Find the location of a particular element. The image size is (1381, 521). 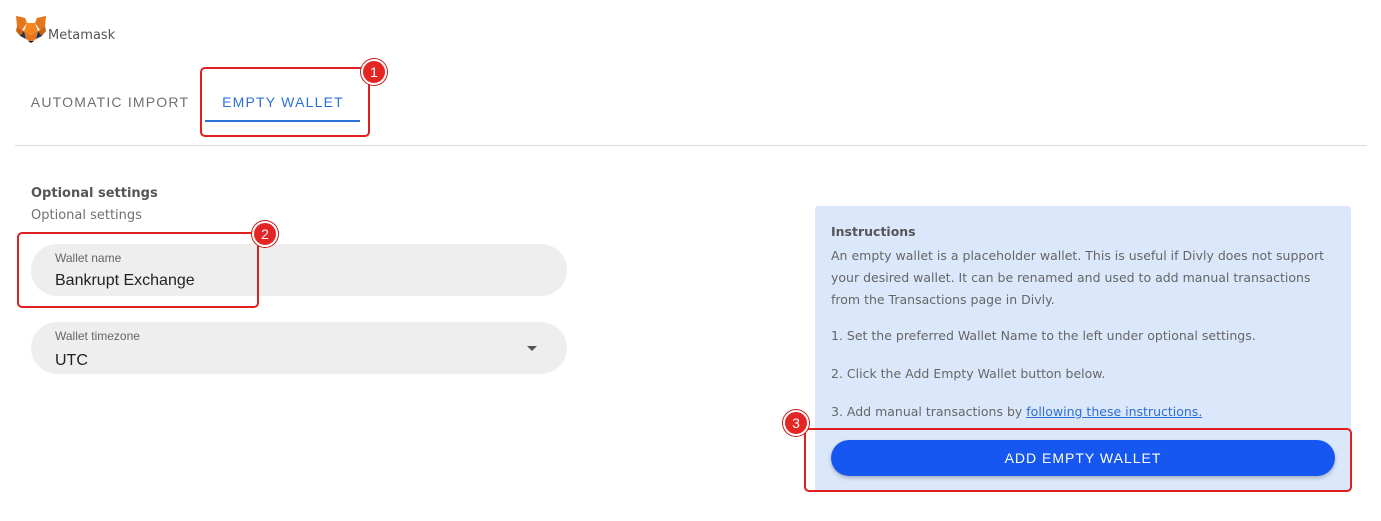

annotation-badge-1: 1 is located at coordinates (374, 72).